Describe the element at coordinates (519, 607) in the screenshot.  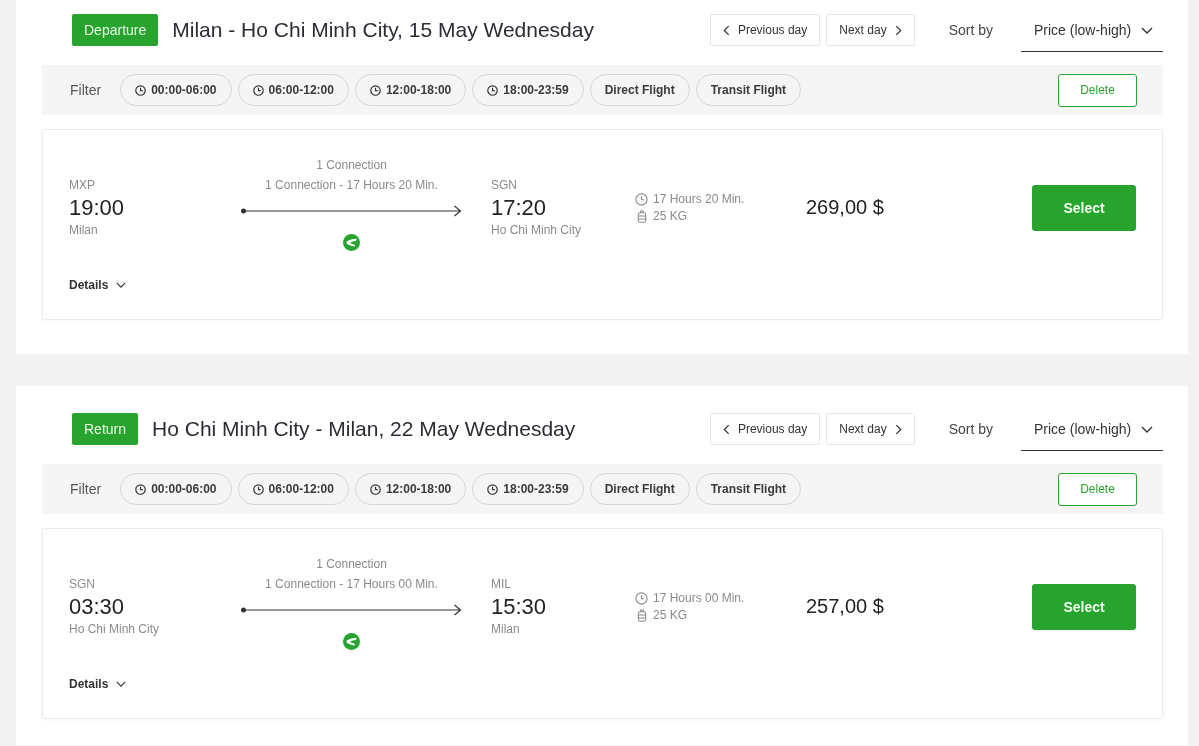
I see `arrival-time: 15:30` at that location.